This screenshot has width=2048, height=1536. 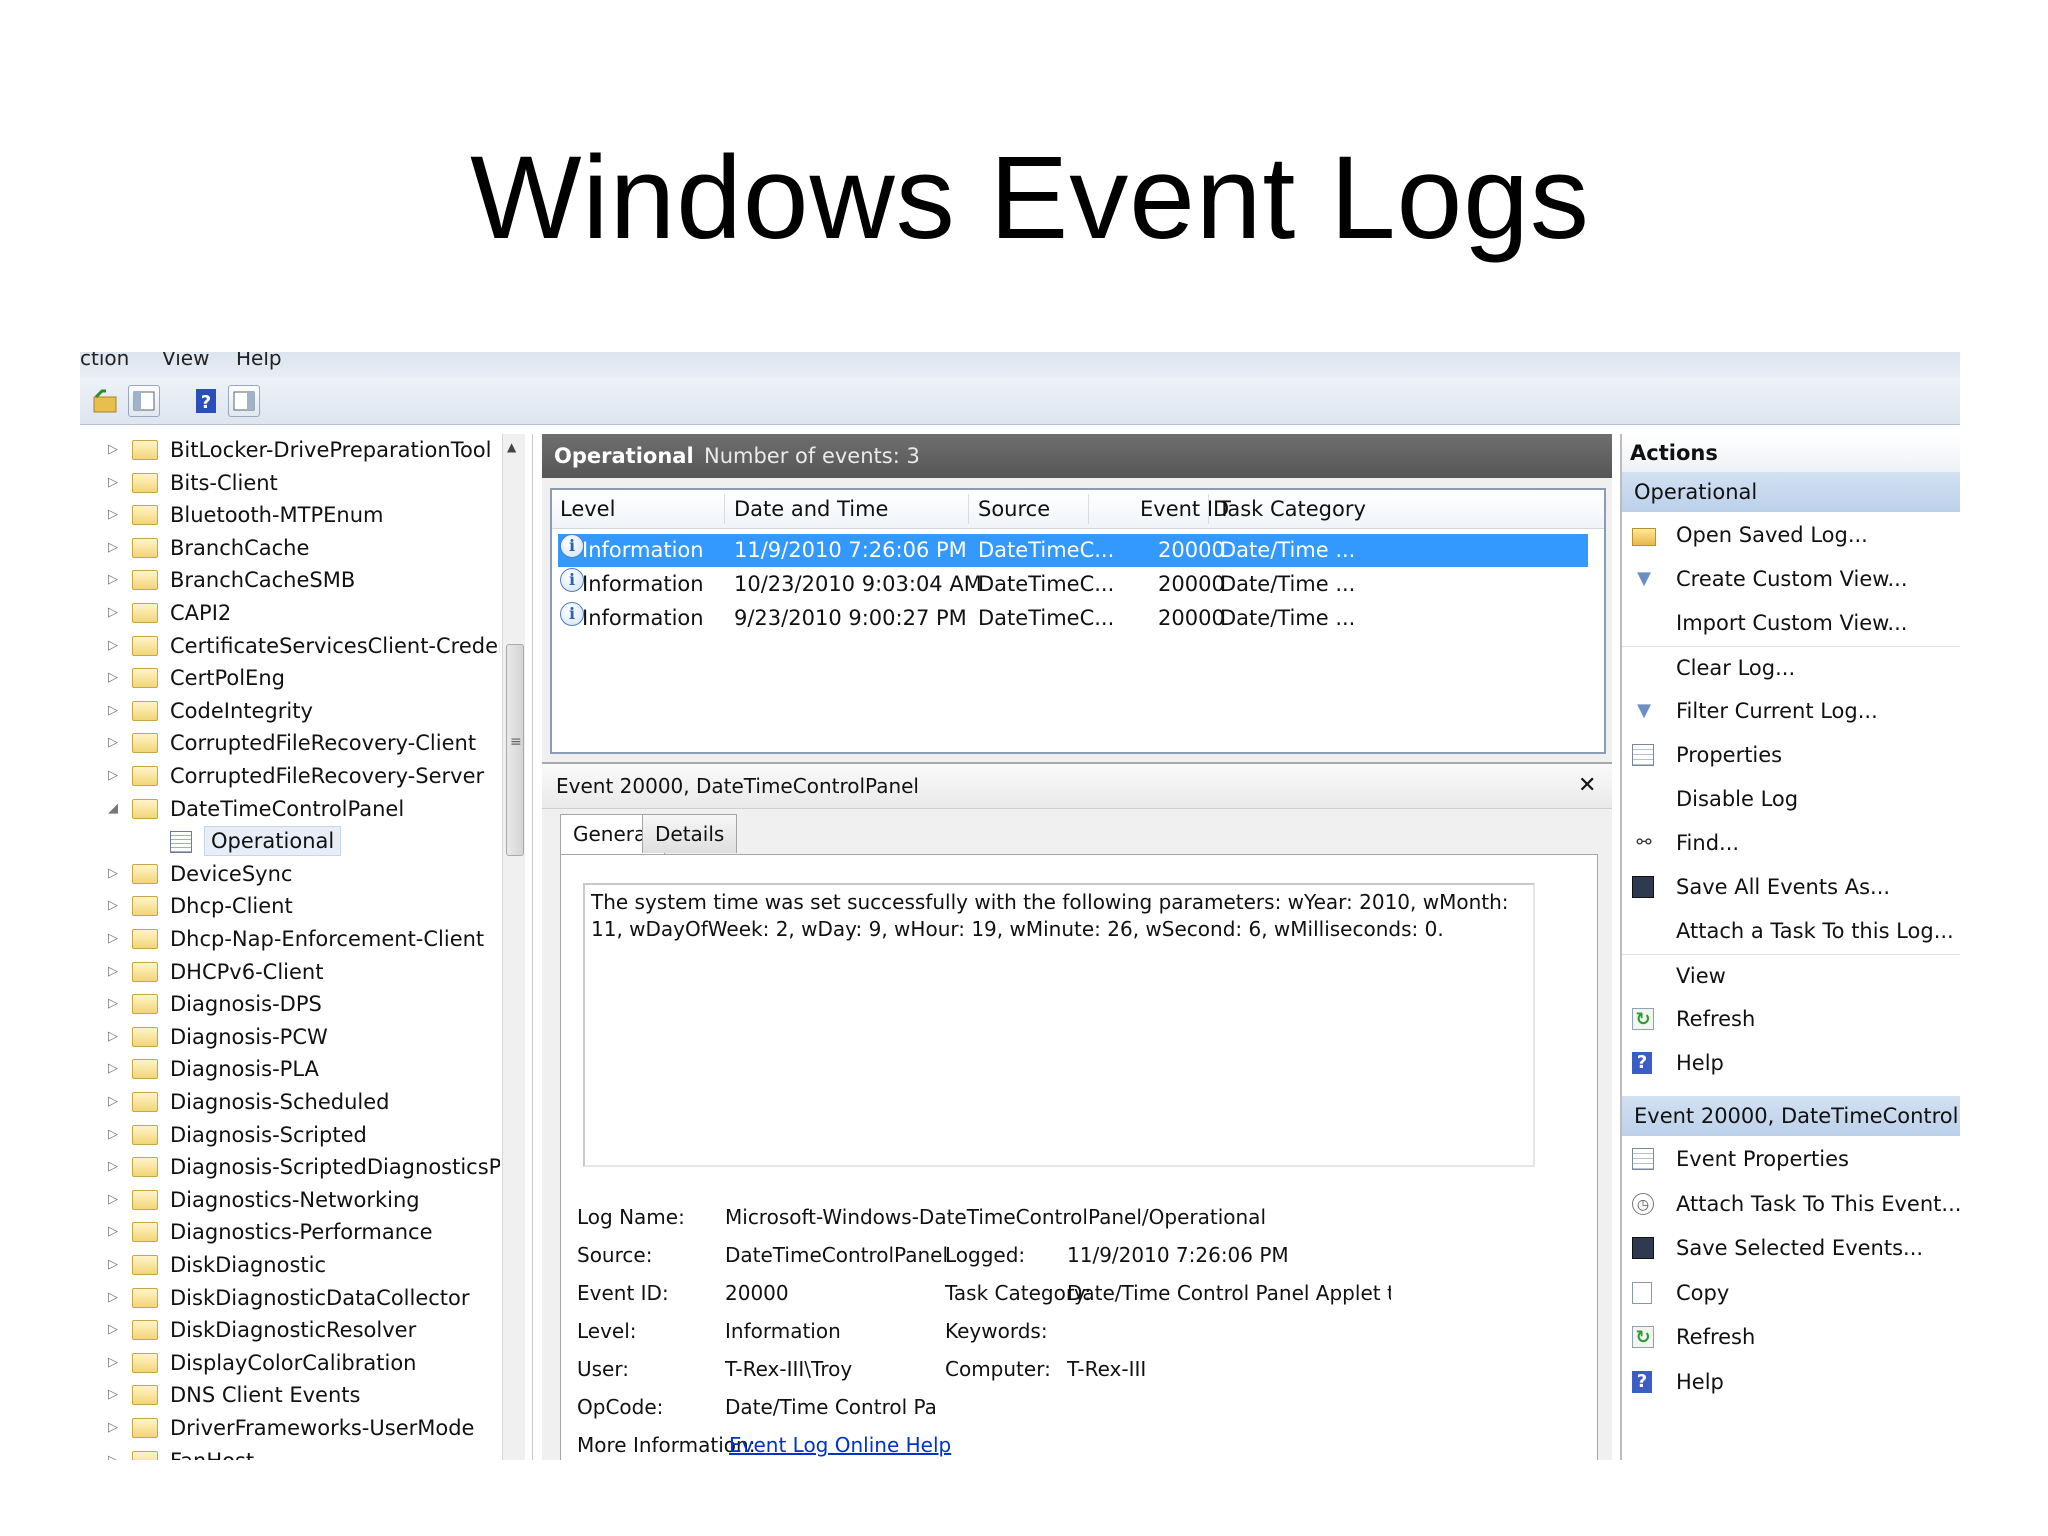 What do you see at coordinates (690, 833) in the screenshot?
I see `tab-details: Details` at bounding box center [690, 833].